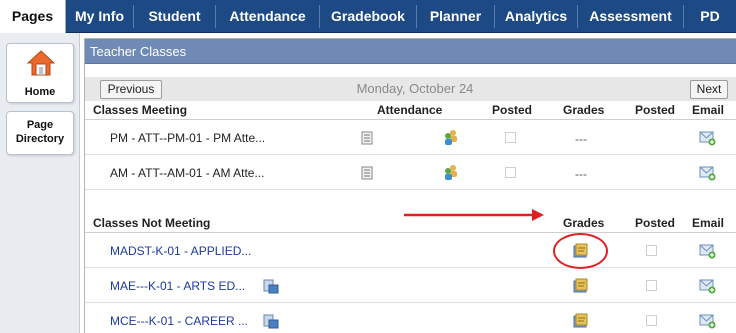  What do you see at coordinates (710, 16) in the screenshot?
I see `tab-pd: PD` at bounding box center [710, 16].